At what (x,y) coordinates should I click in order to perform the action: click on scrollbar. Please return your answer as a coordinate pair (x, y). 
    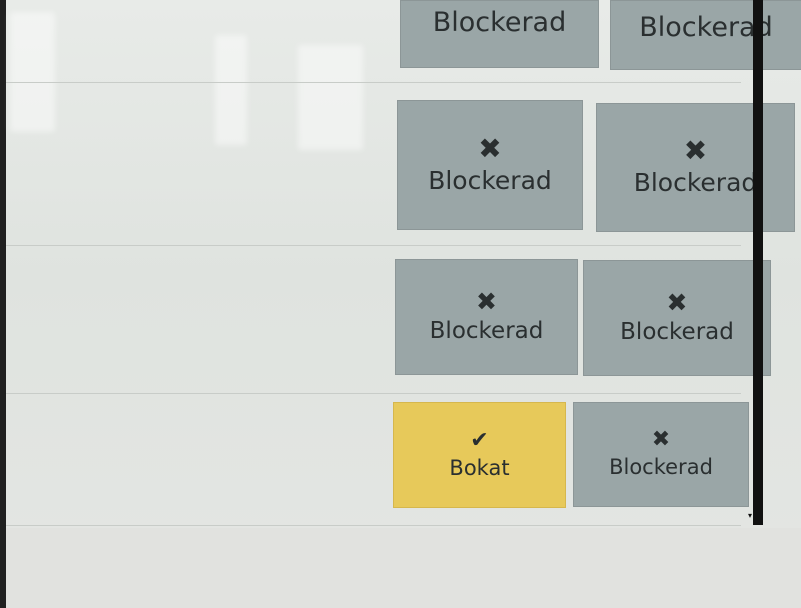
    Looking at the image, I should click on (758, 262).